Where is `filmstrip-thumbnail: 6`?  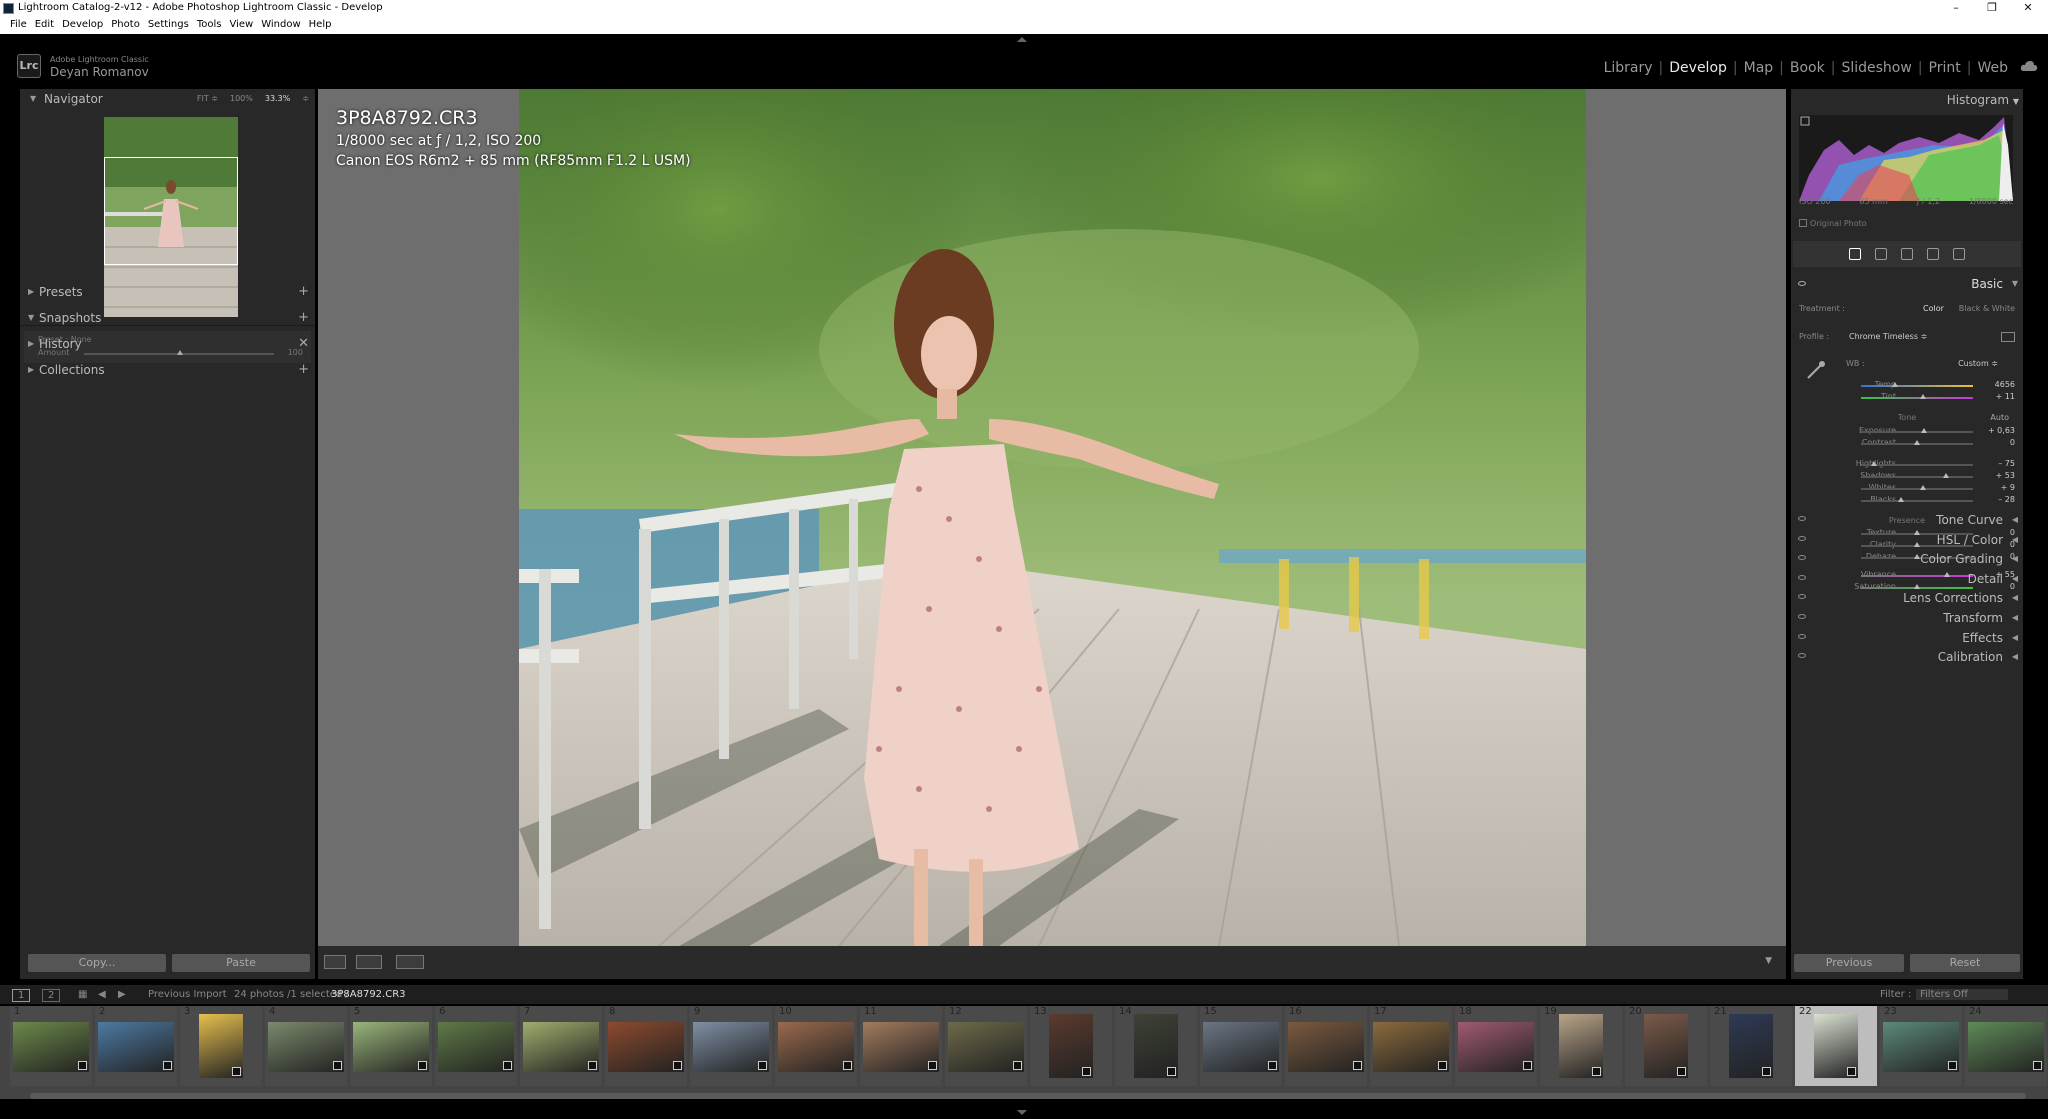 filmstrip-thumbnail: 6 is located at coordinates (476, 1046).